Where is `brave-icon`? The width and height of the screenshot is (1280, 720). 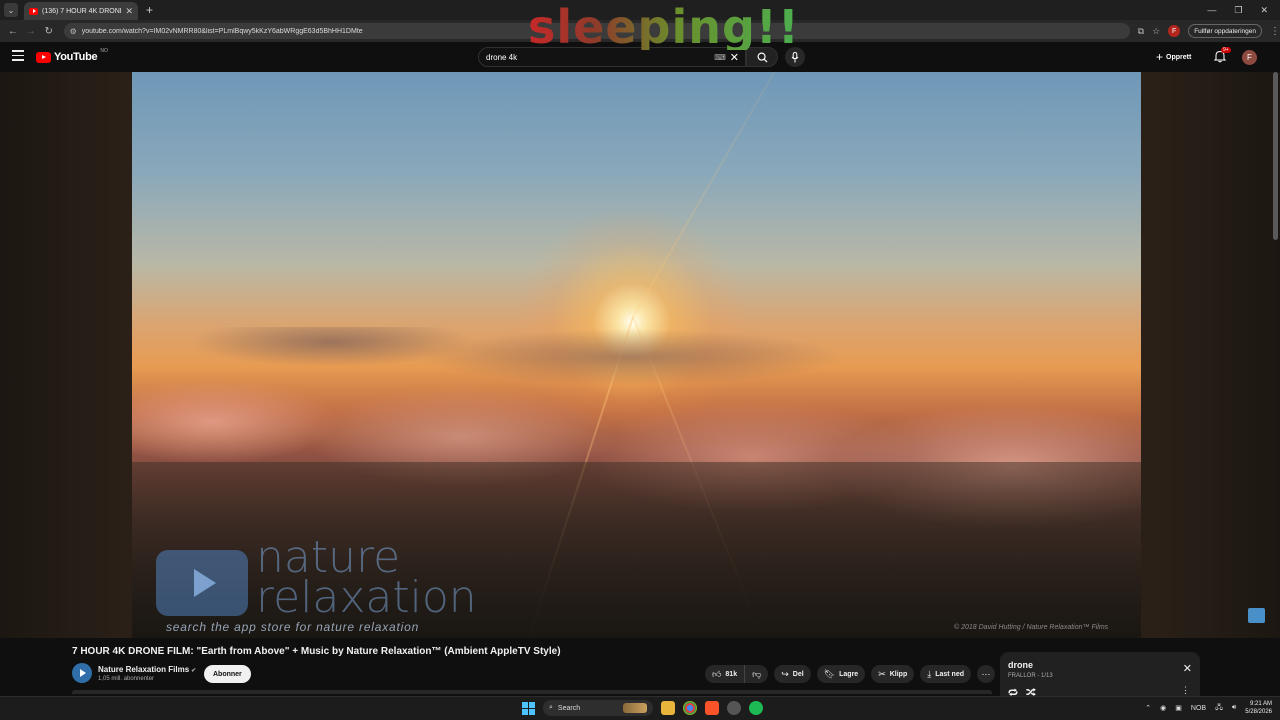
brave-icon is located at coordinates (712, 708).